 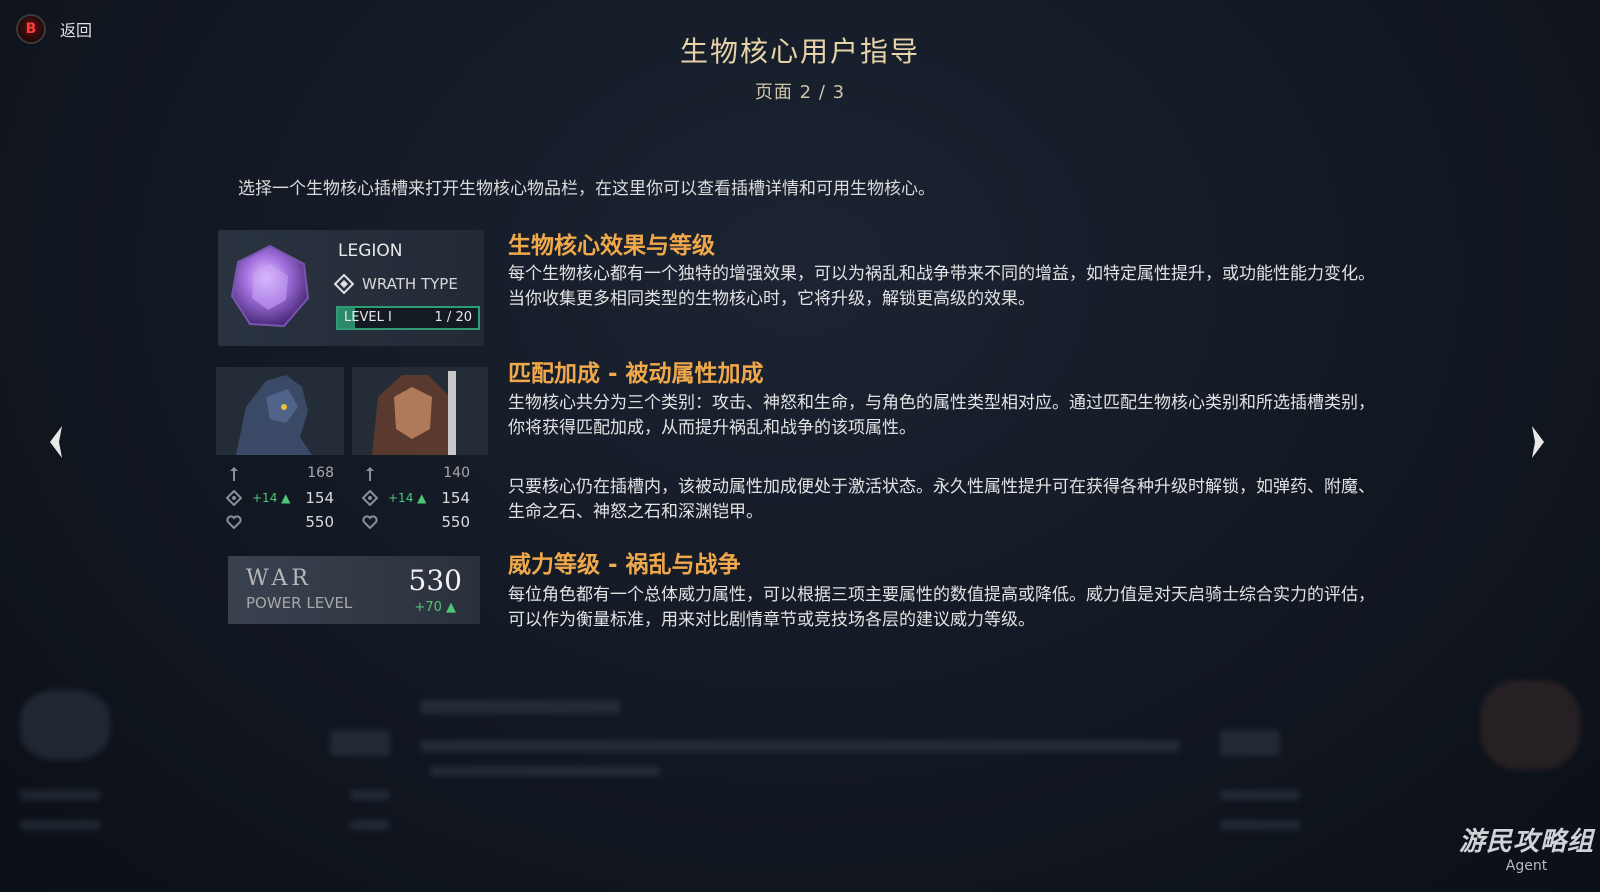 What do you see at coordinates (800, 92) in the screenshot?
I see `page-indicator: 页面 2 / 3` at bounding box center [800, 92].